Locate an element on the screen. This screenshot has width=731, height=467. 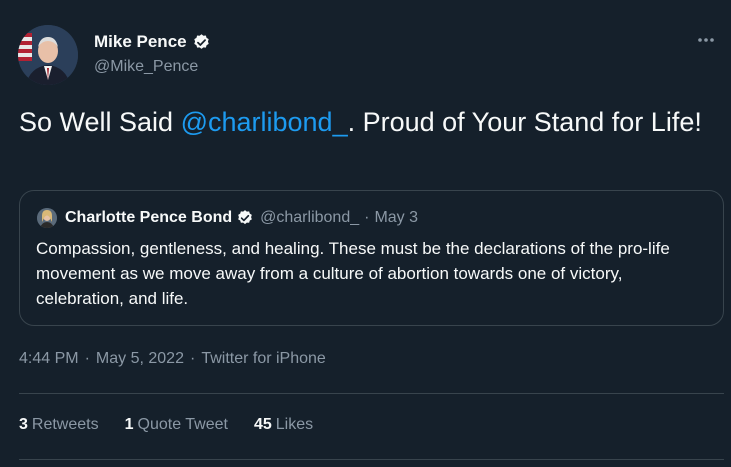
tweet-mention-link: @charlibond_ is located at coordinates (264, 122).